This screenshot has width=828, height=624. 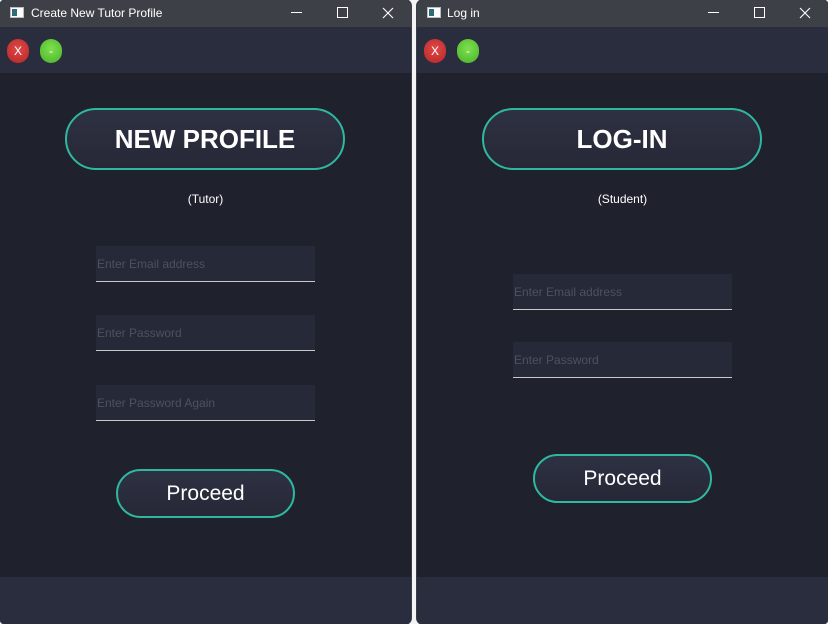 I want to click on title-bar: Log in, so click(x=622, y=13).